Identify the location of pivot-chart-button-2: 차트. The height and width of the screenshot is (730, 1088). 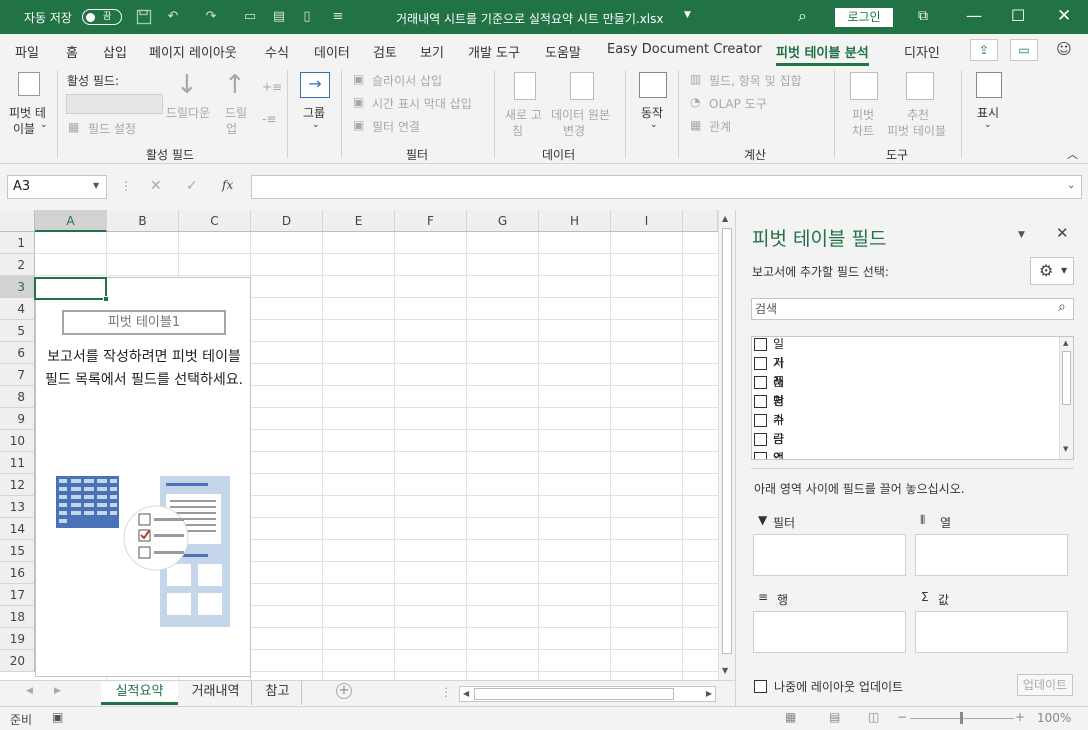
(863, 130).